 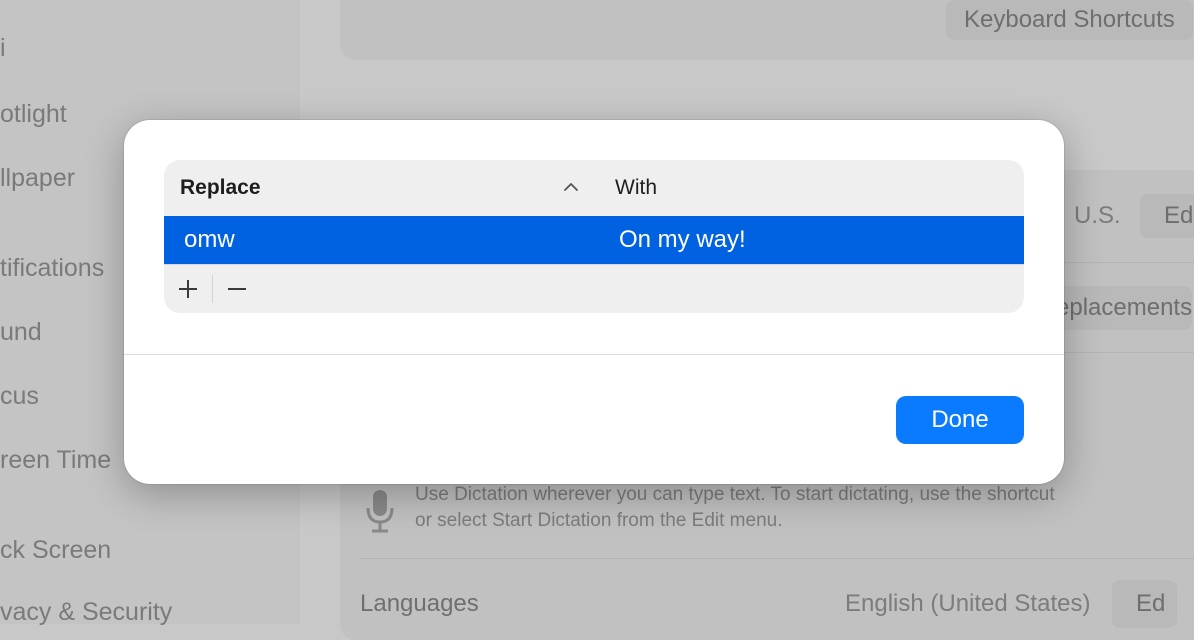 I want to click on remove-row-button, so click(x=237, y=289).